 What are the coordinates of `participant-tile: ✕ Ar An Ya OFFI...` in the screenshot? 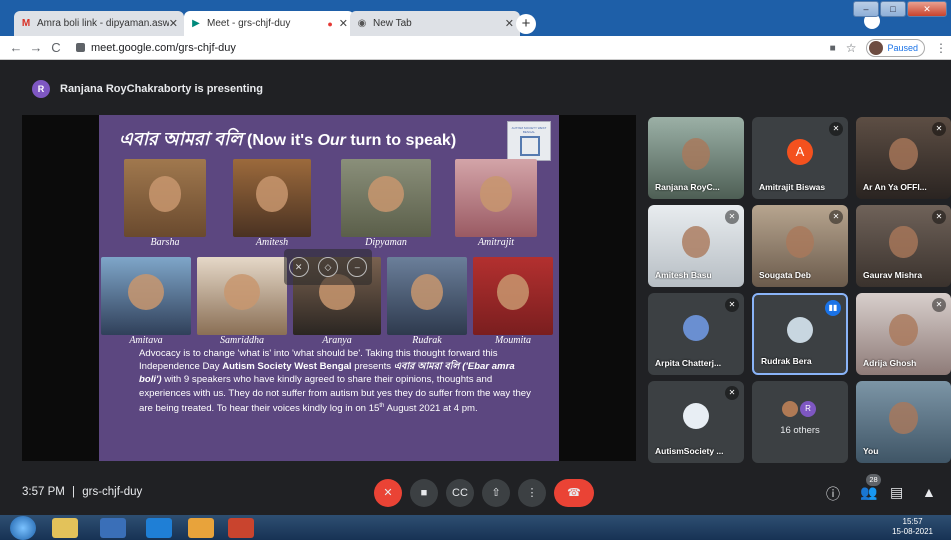 It's located at (903, 158).